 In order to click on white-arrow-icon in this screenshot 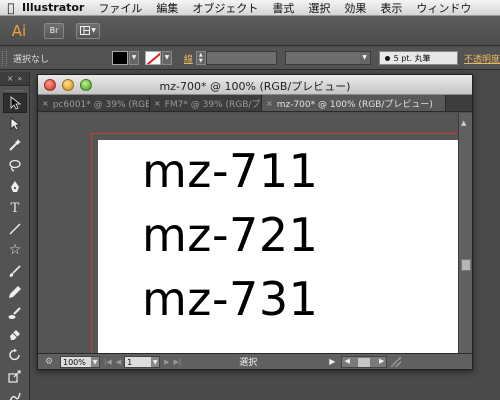, I will do `click(16, 124)`.